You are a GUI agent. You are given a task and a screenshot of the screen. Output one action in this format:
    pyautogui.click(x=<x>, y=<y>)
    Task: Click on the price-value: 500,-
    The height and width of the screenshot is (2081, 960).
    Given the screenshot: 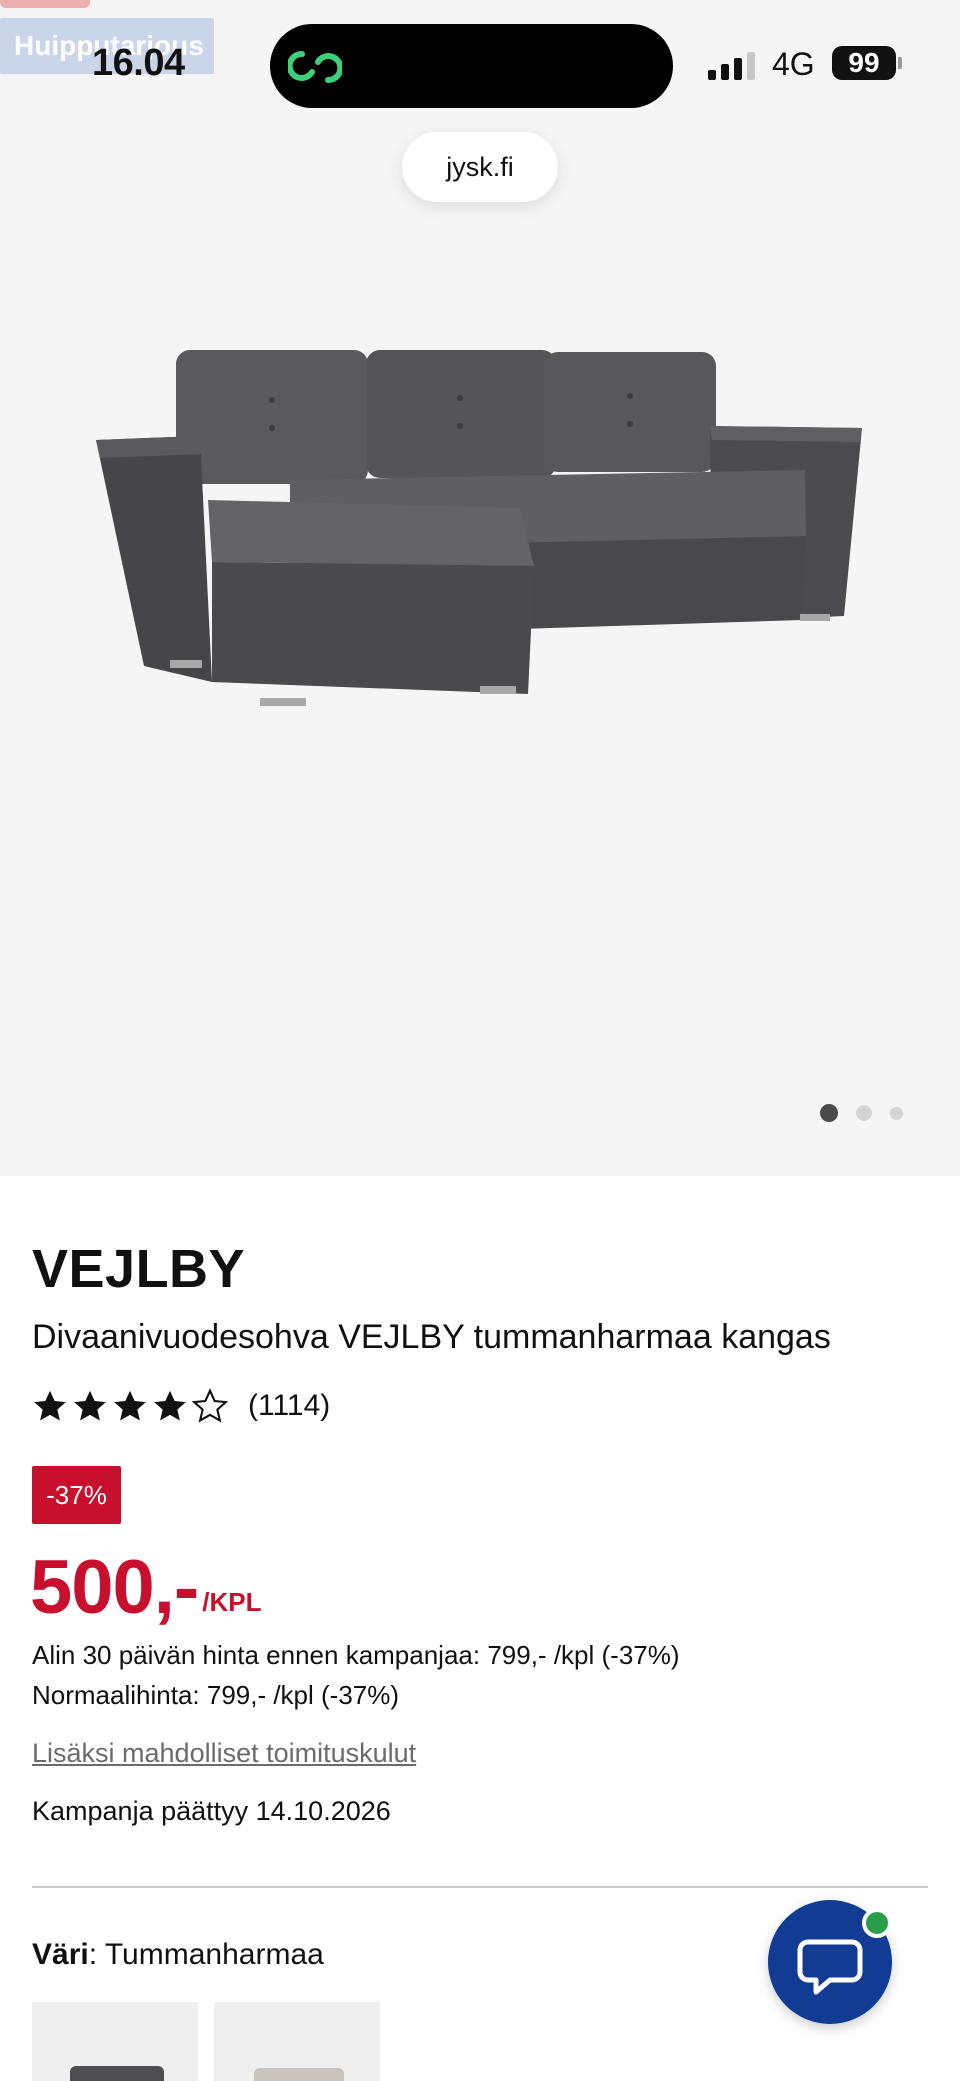 What is the action you would take?
    pyautogui.click(x=114, y=1587)
    